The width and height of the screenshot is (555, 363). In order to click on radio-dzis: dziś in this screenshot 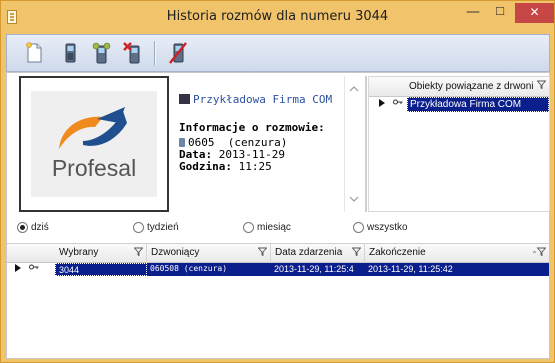, I will do `click(33, 227)`.